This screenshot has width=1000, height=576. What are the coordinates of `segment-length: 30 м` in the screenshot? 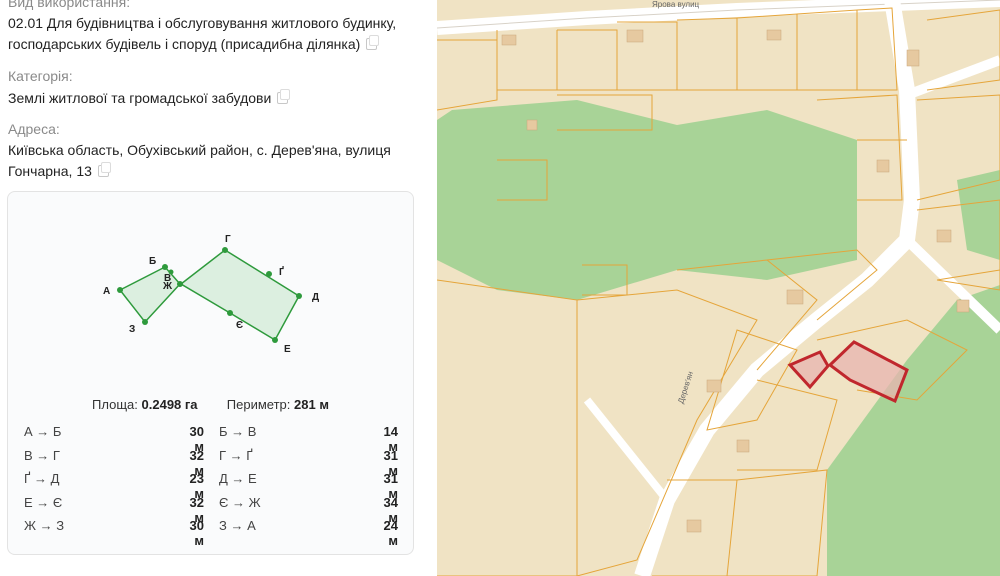 It's located at (196, 533).